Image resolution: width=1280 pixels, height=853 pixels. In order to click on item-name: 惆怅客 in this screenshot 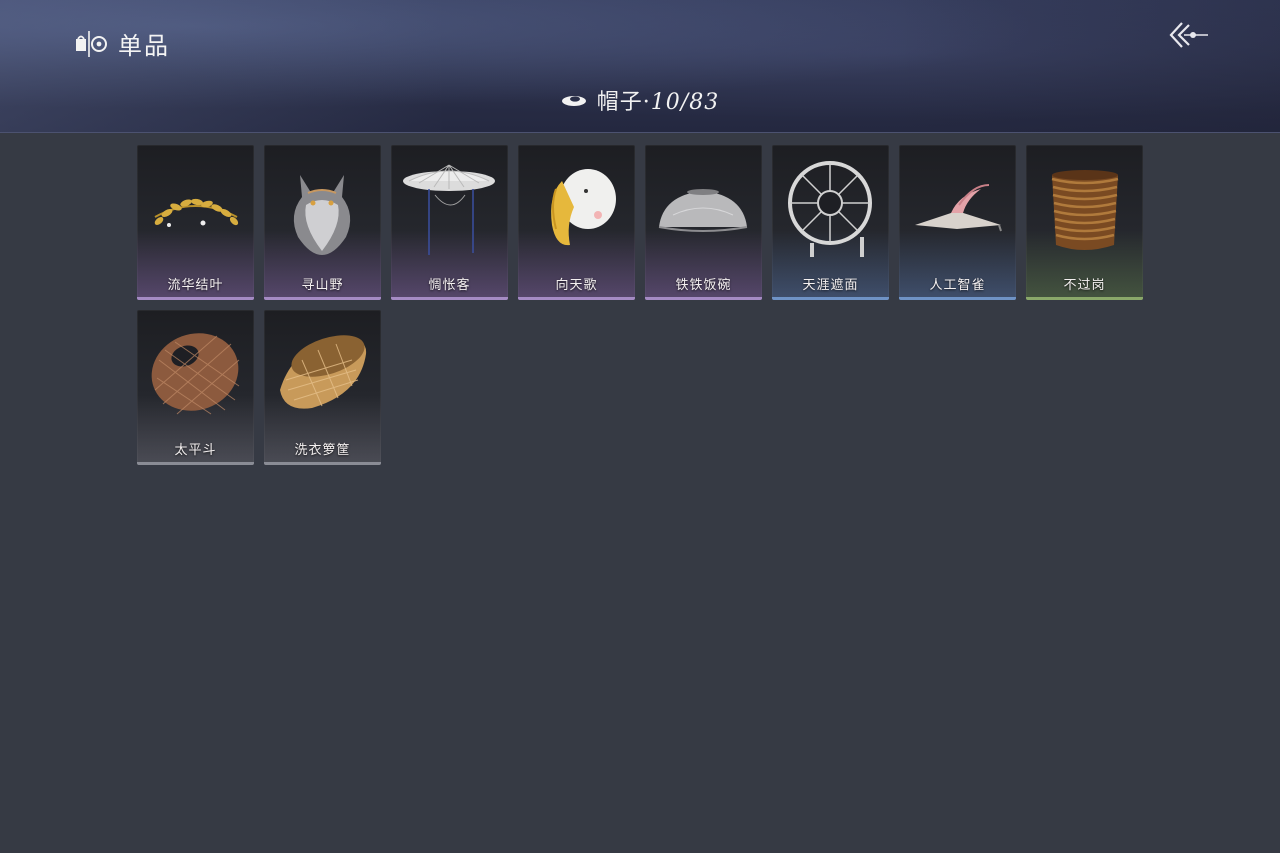, I will do `click(449, 285)`.